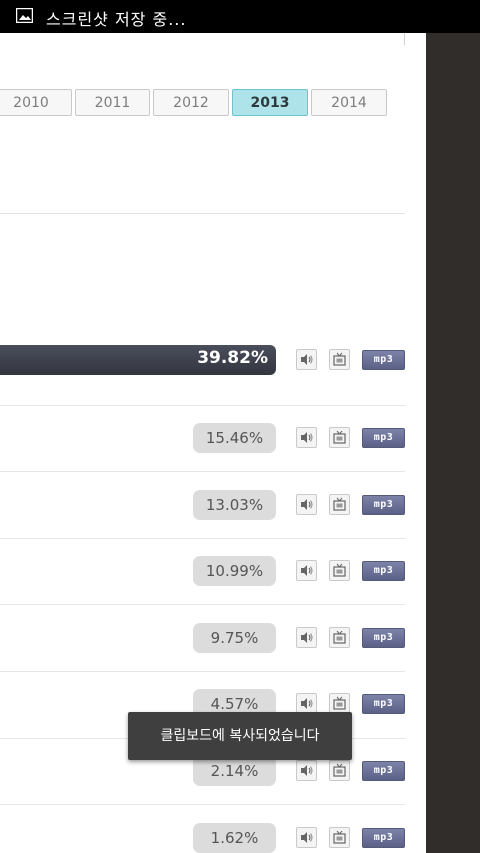 This screenshot has height=853, width=480. I want to click on toast-message: 클립보드에 복사되었습니다, so click(240, 736).